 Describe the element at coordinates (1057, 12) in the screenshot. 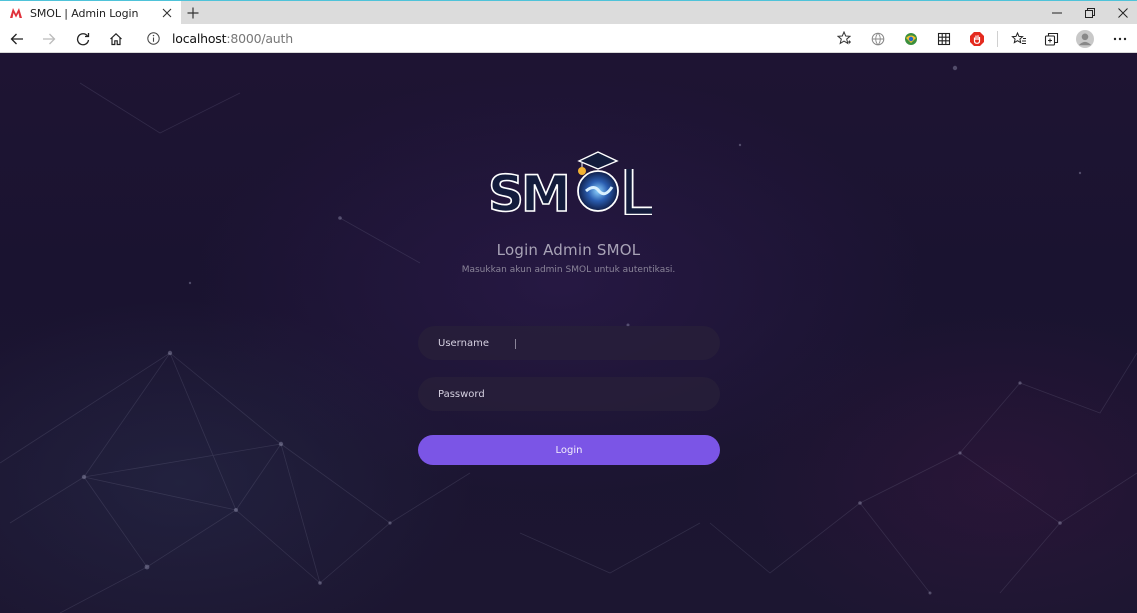

I see `minimize-icon` at that location.